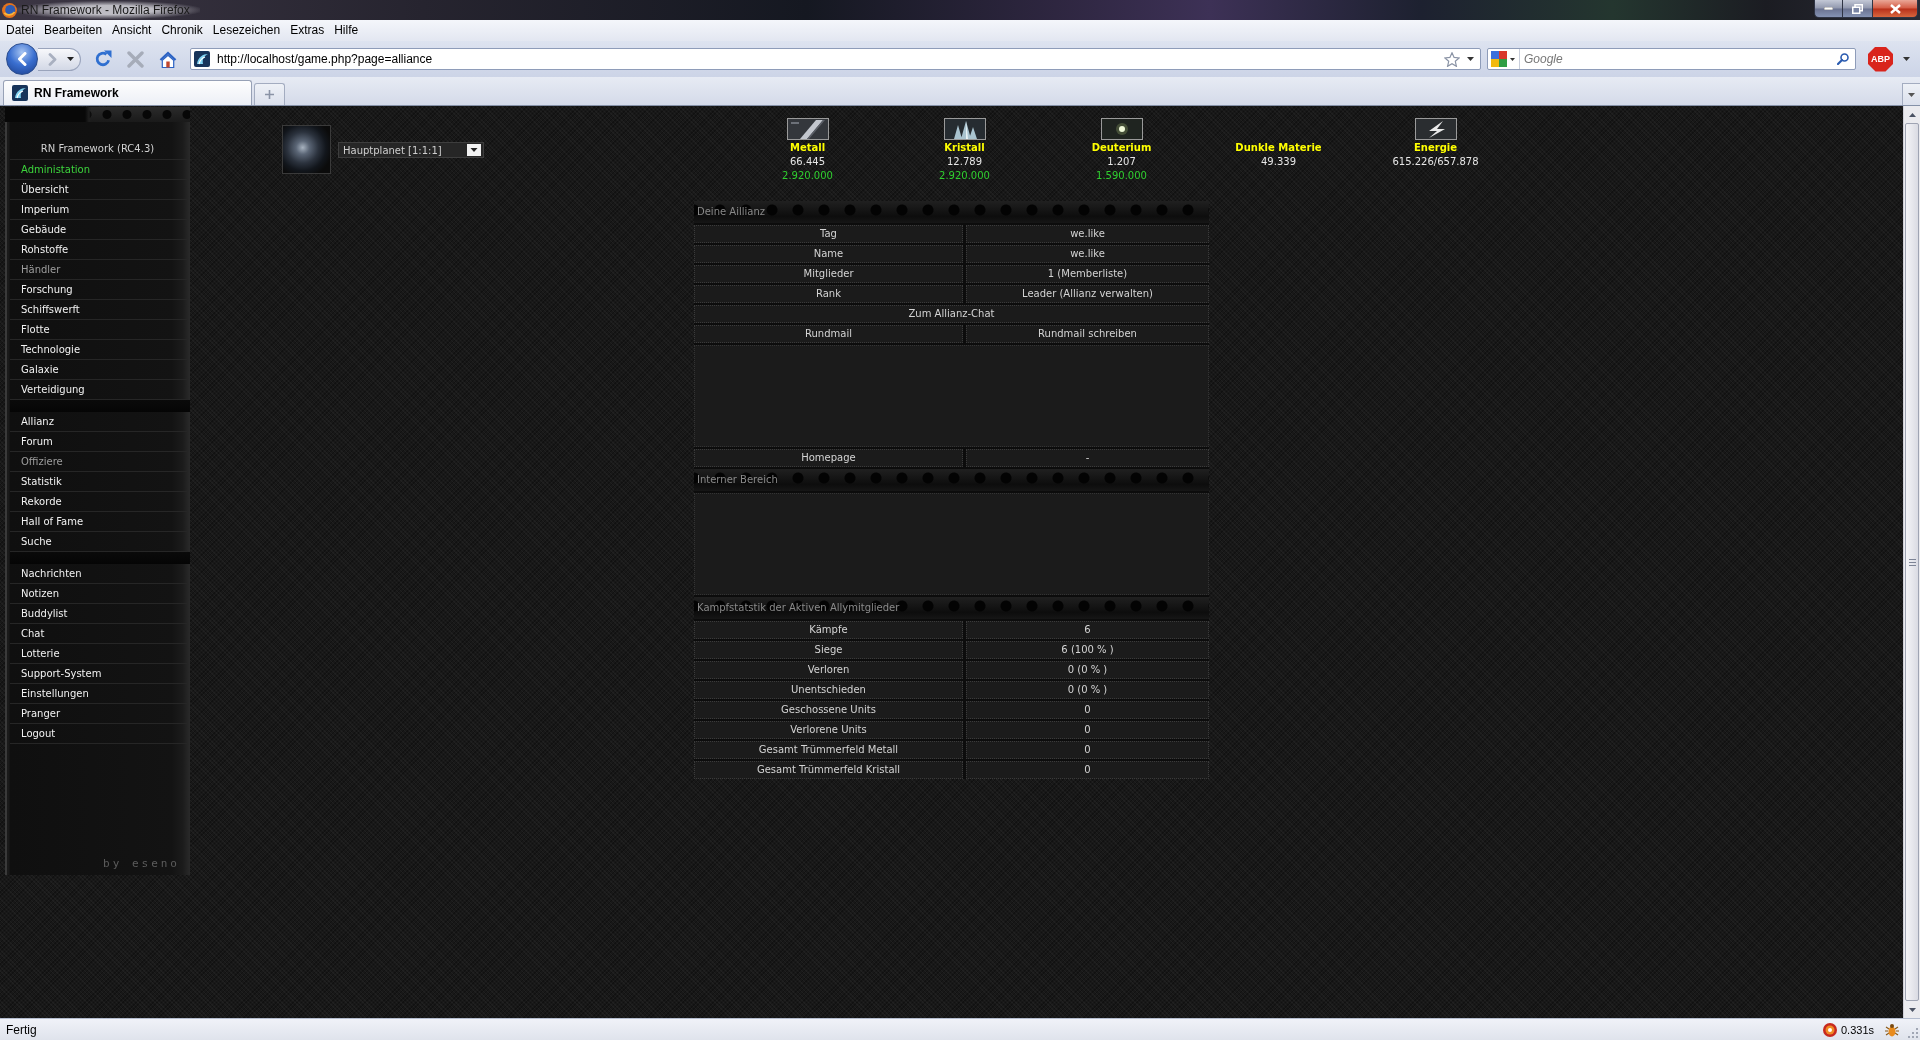 The height and width of the screenshot is (1040, 1920). Describe the element at coordinates (1499, 59) in the screenshot. I see `color-tiles-icon` at that location.